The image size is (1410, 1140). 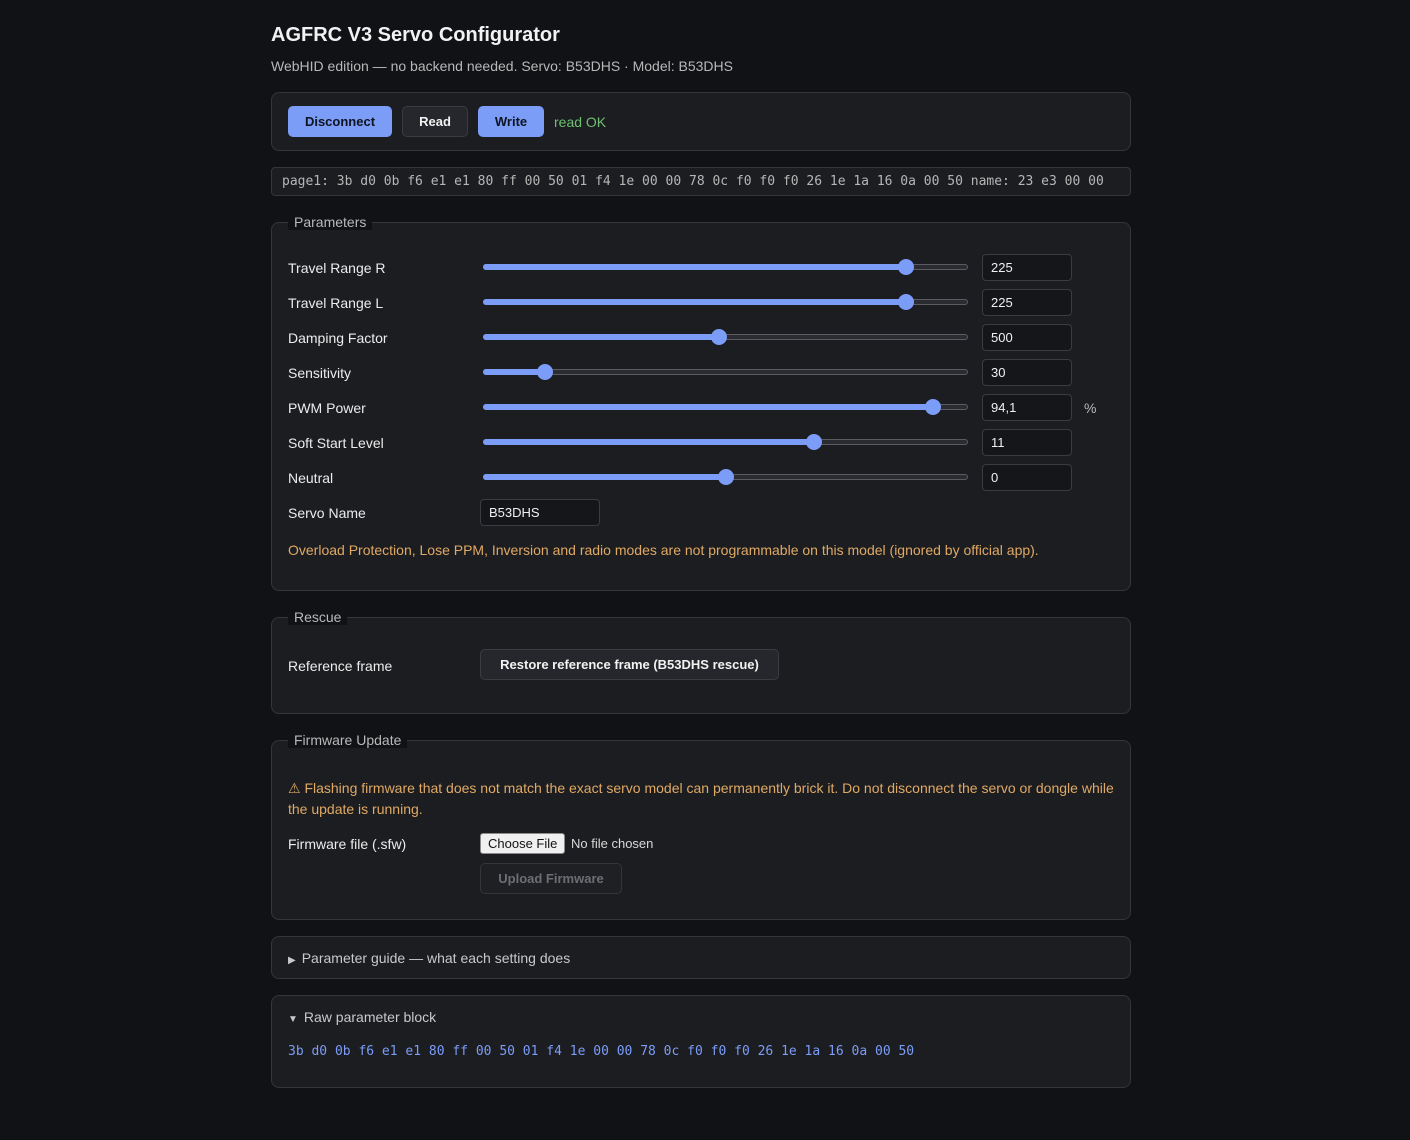 I want to click on raw-parameter-summary: ▼ Raw parameter block, so click(x=362, y=1017).